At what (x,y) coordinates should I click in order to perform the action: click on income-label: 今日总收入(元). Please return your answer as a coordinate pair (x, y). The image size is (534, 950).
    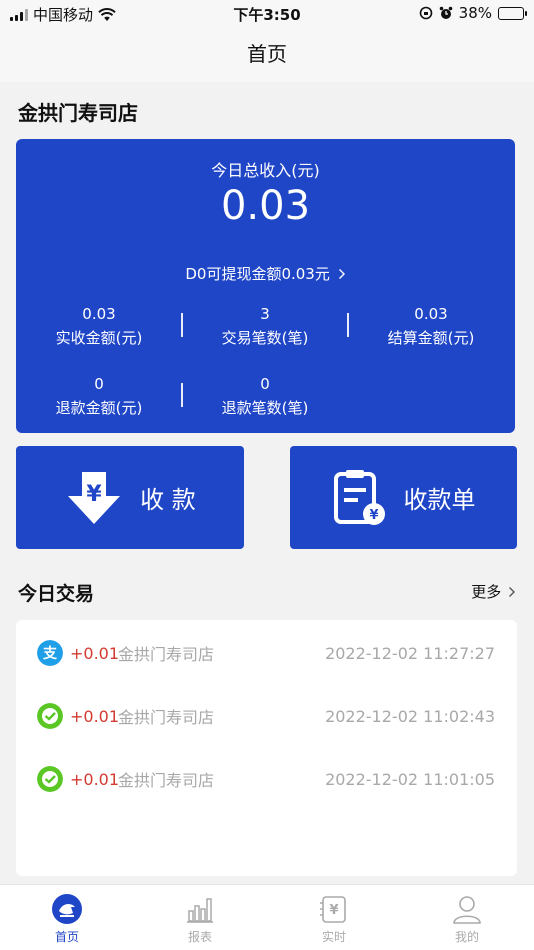
    Looking at the image, I should click on (265, 170).